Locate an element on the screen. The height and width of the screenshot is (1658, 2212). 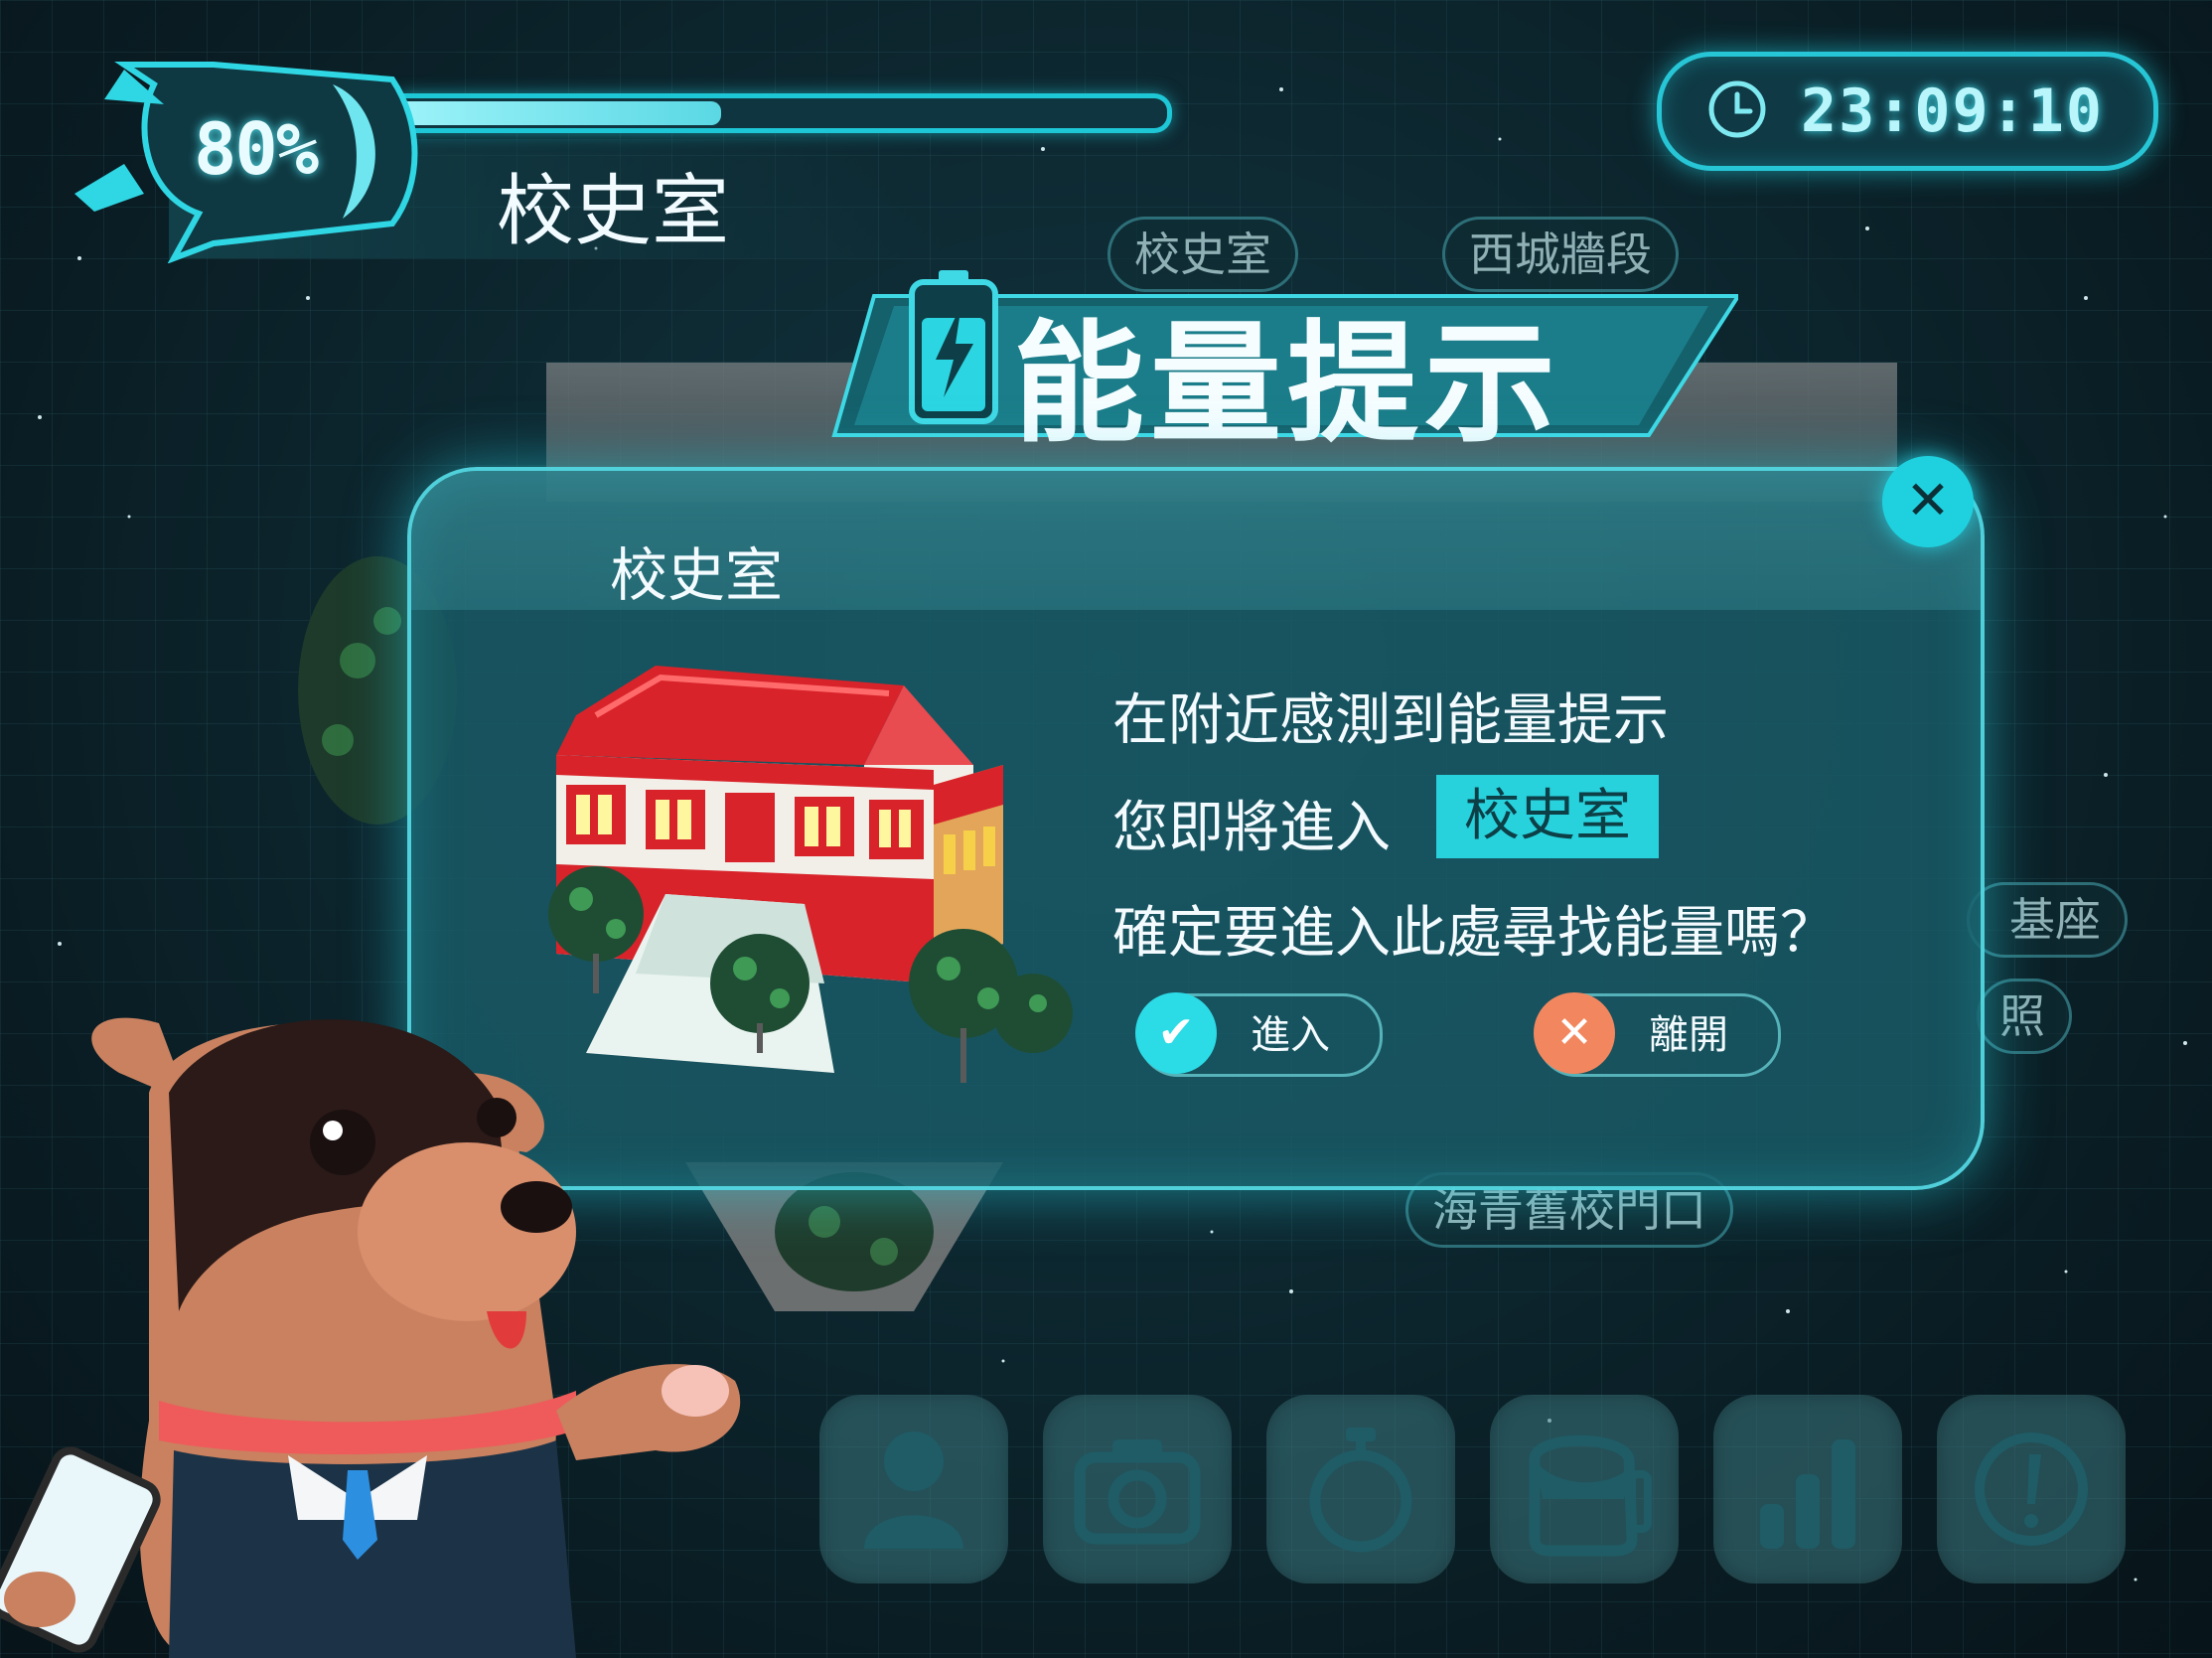
stopwatch-icon is located at coordinates (1360, 1490).